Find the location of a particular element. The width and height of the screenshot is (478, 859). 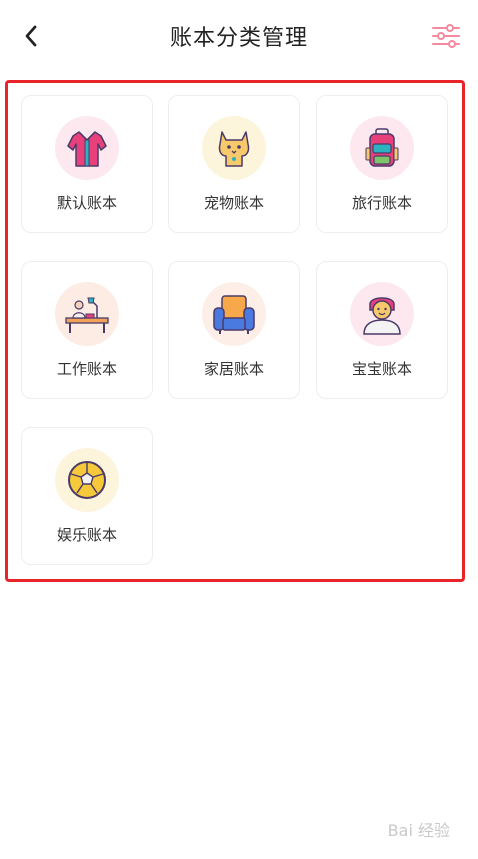

baby-icon is located at coordinates (382, 314).